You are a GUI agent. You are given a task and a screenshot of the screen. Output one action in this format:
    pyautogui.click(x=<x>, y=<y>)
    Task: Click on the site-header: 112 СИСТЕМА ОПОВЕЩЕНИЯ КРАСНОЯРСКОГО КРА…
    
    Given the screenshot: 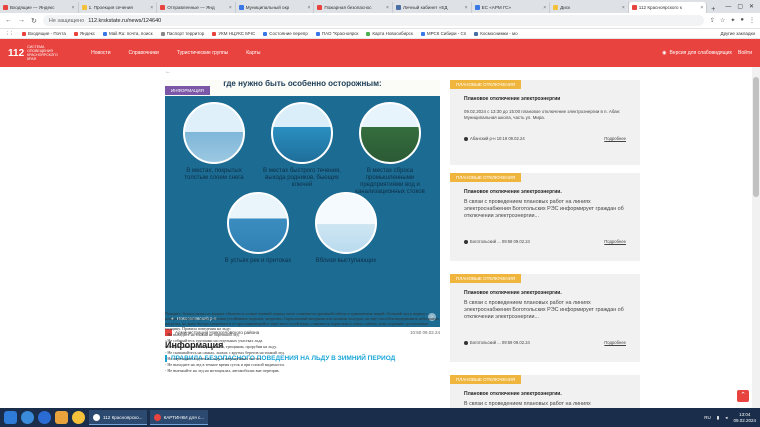 What is the action you would take?
    pyautogui.click(x=380, y=53)
    